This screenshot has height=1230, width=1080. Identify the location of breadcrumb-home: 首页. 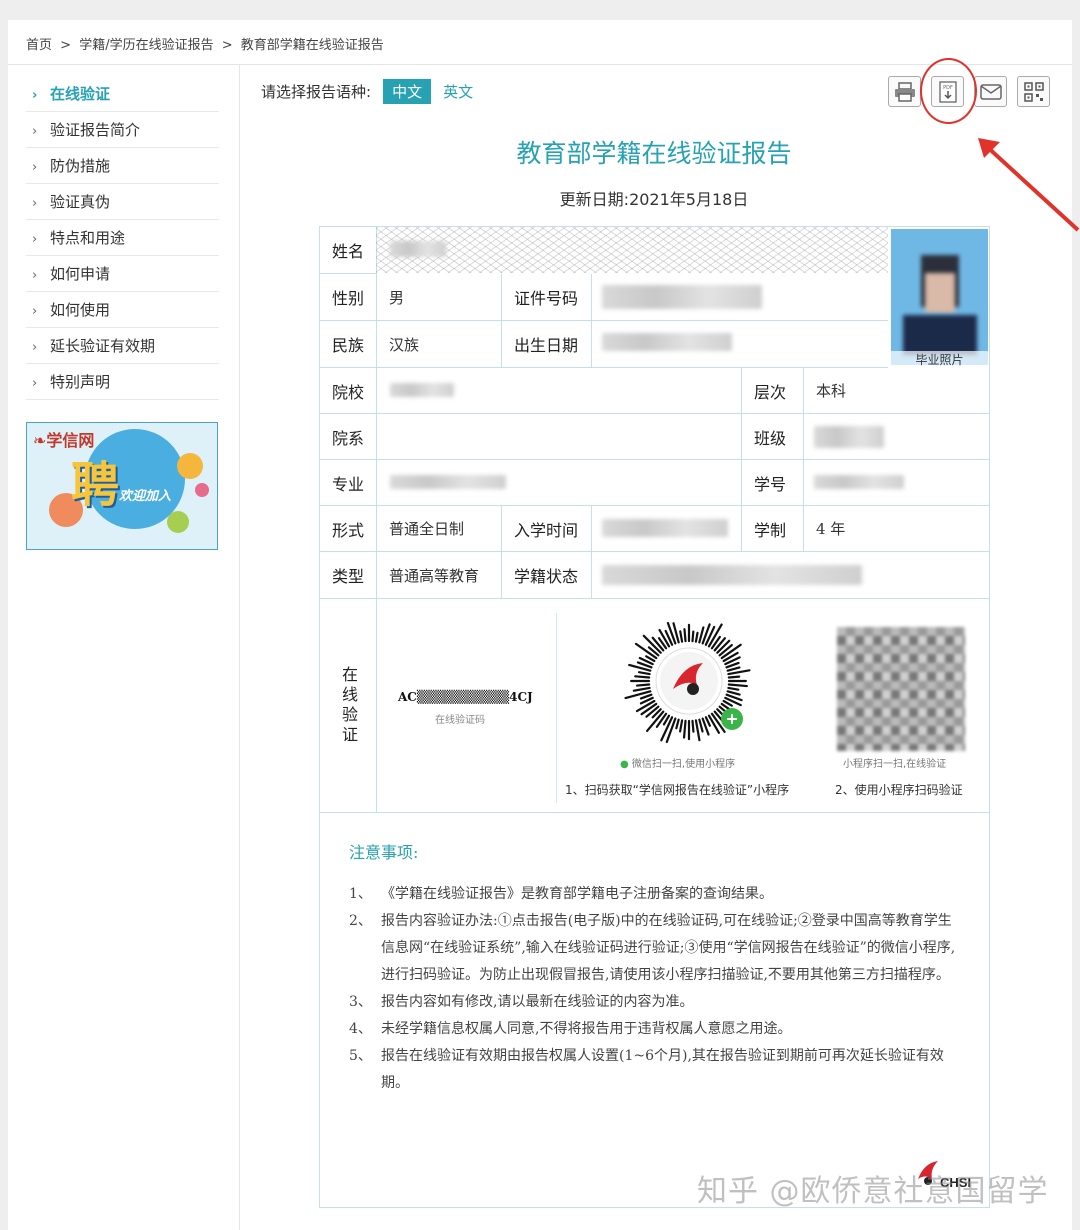
(39, 45).